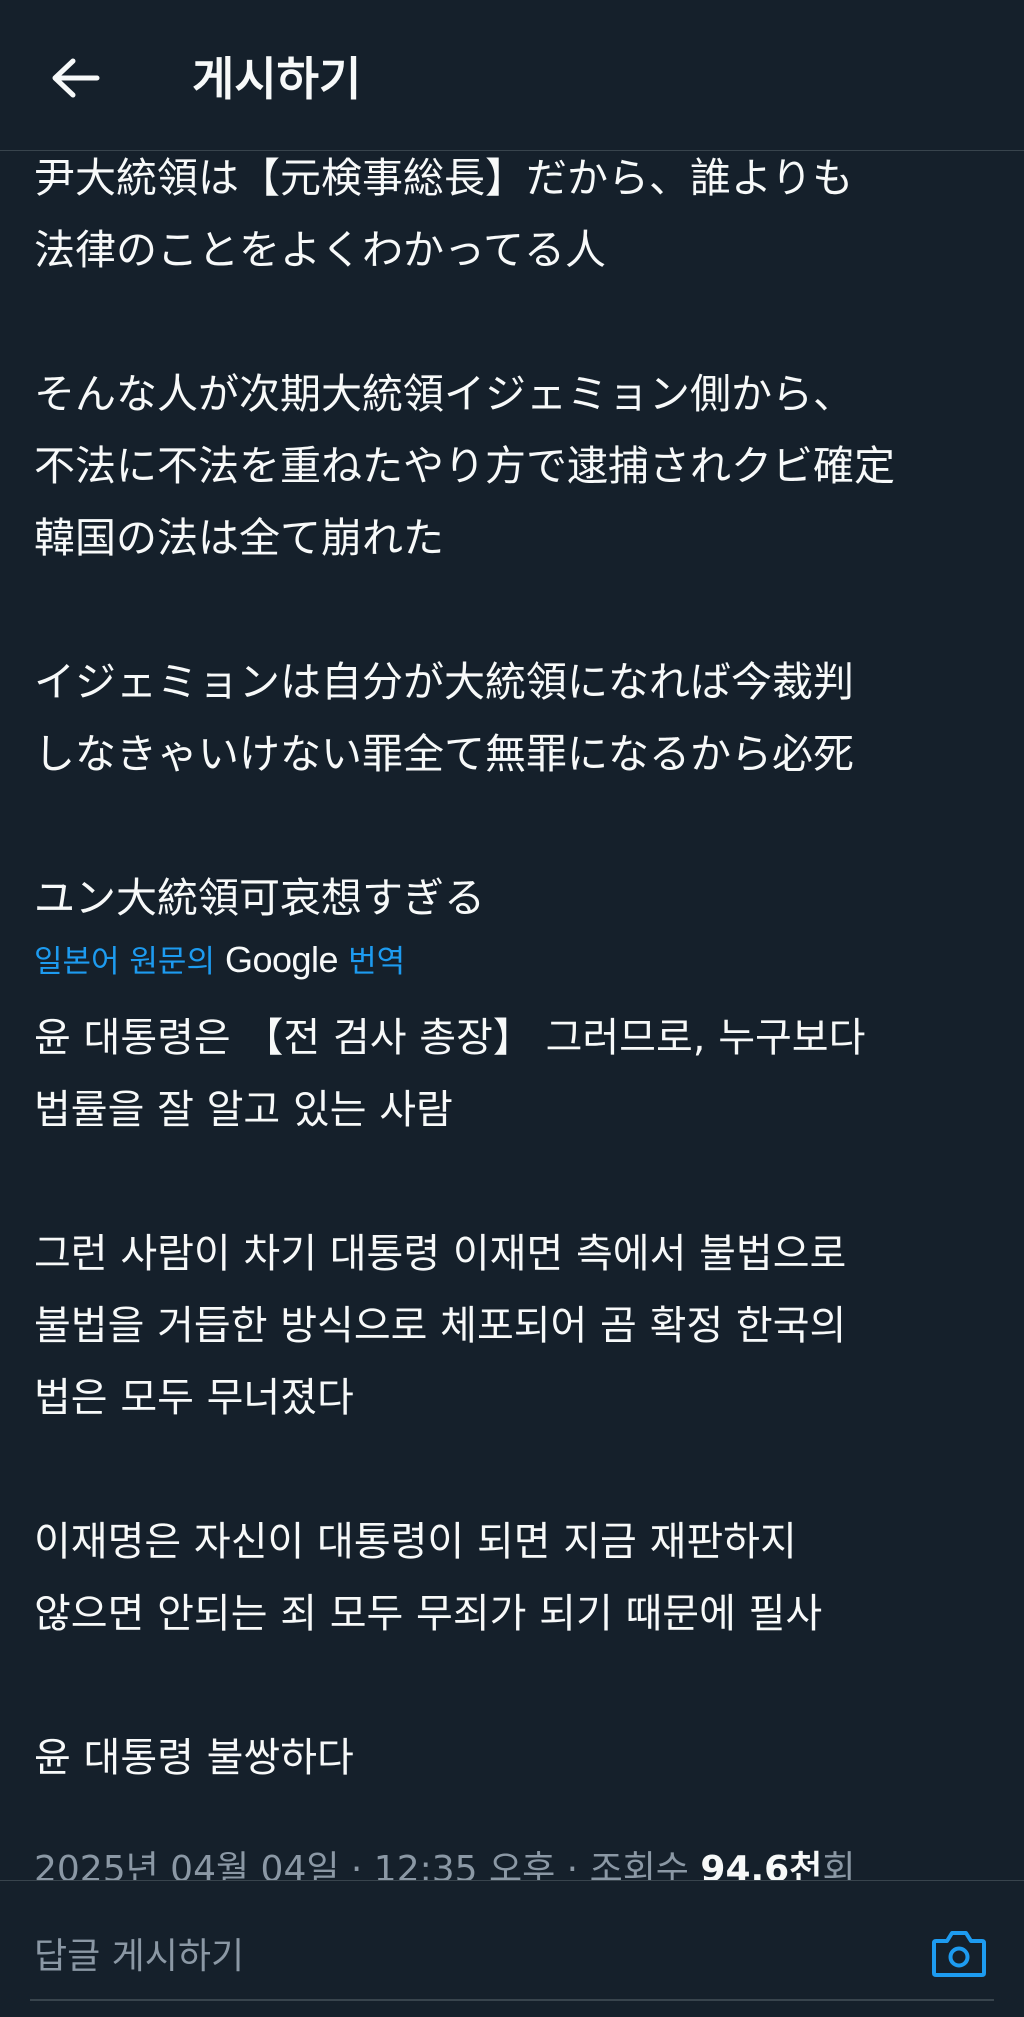 This screenshot has height=2017, width=1024. Describe the element at coordinates (512, 1948) in the screenshot. I see `reply-composer: 답글 게시하기` at that location.